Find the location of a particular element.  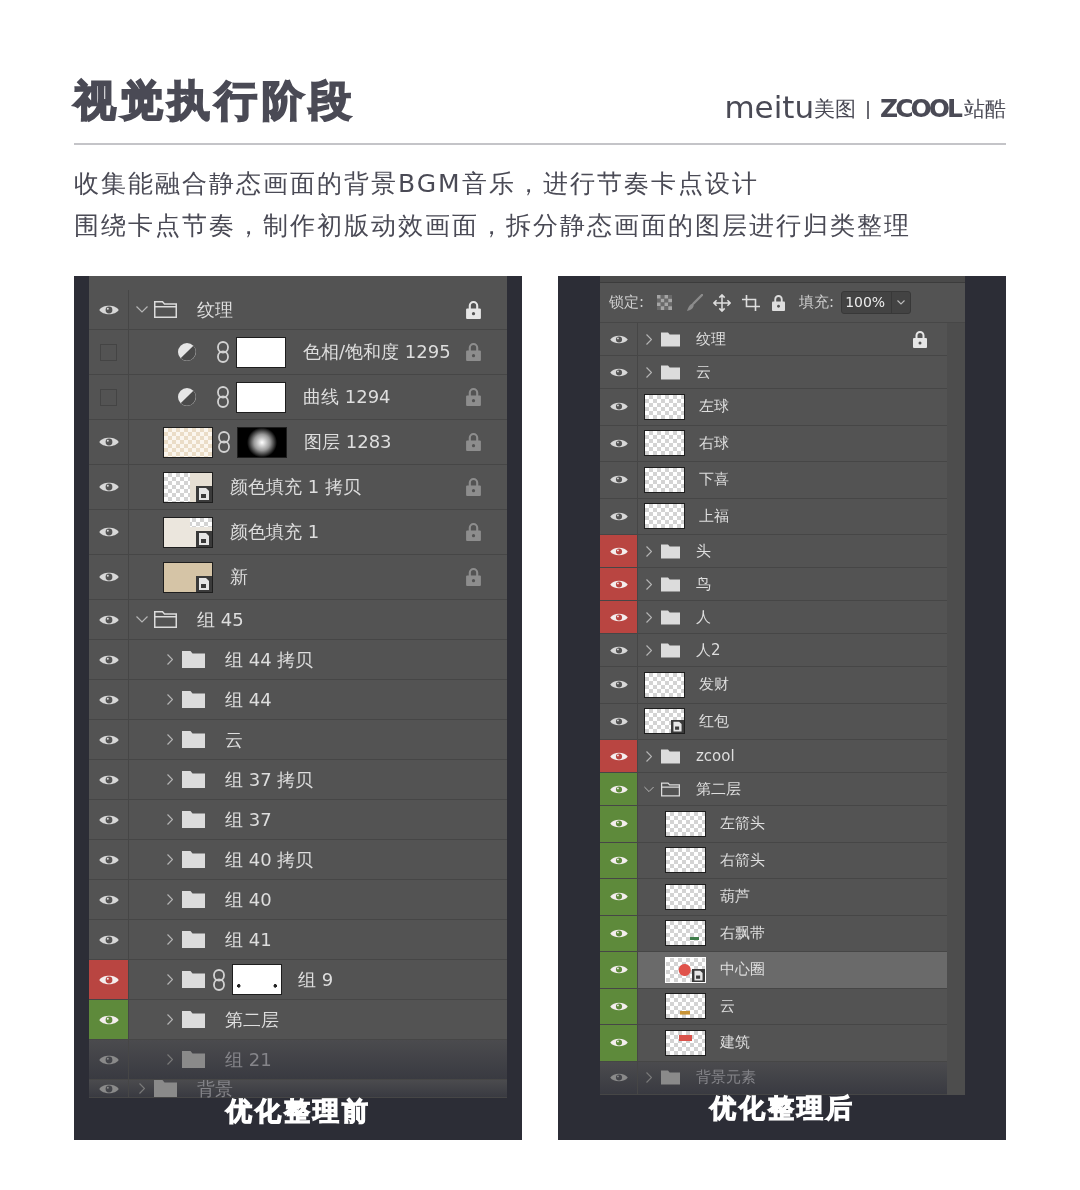

layer-row: 组 45 is located at coordinates (298, 620).